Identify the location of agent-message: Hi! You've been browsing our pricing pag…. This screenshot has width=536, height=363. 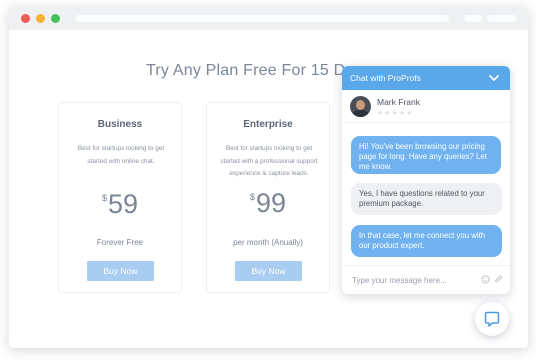
(426, 155).